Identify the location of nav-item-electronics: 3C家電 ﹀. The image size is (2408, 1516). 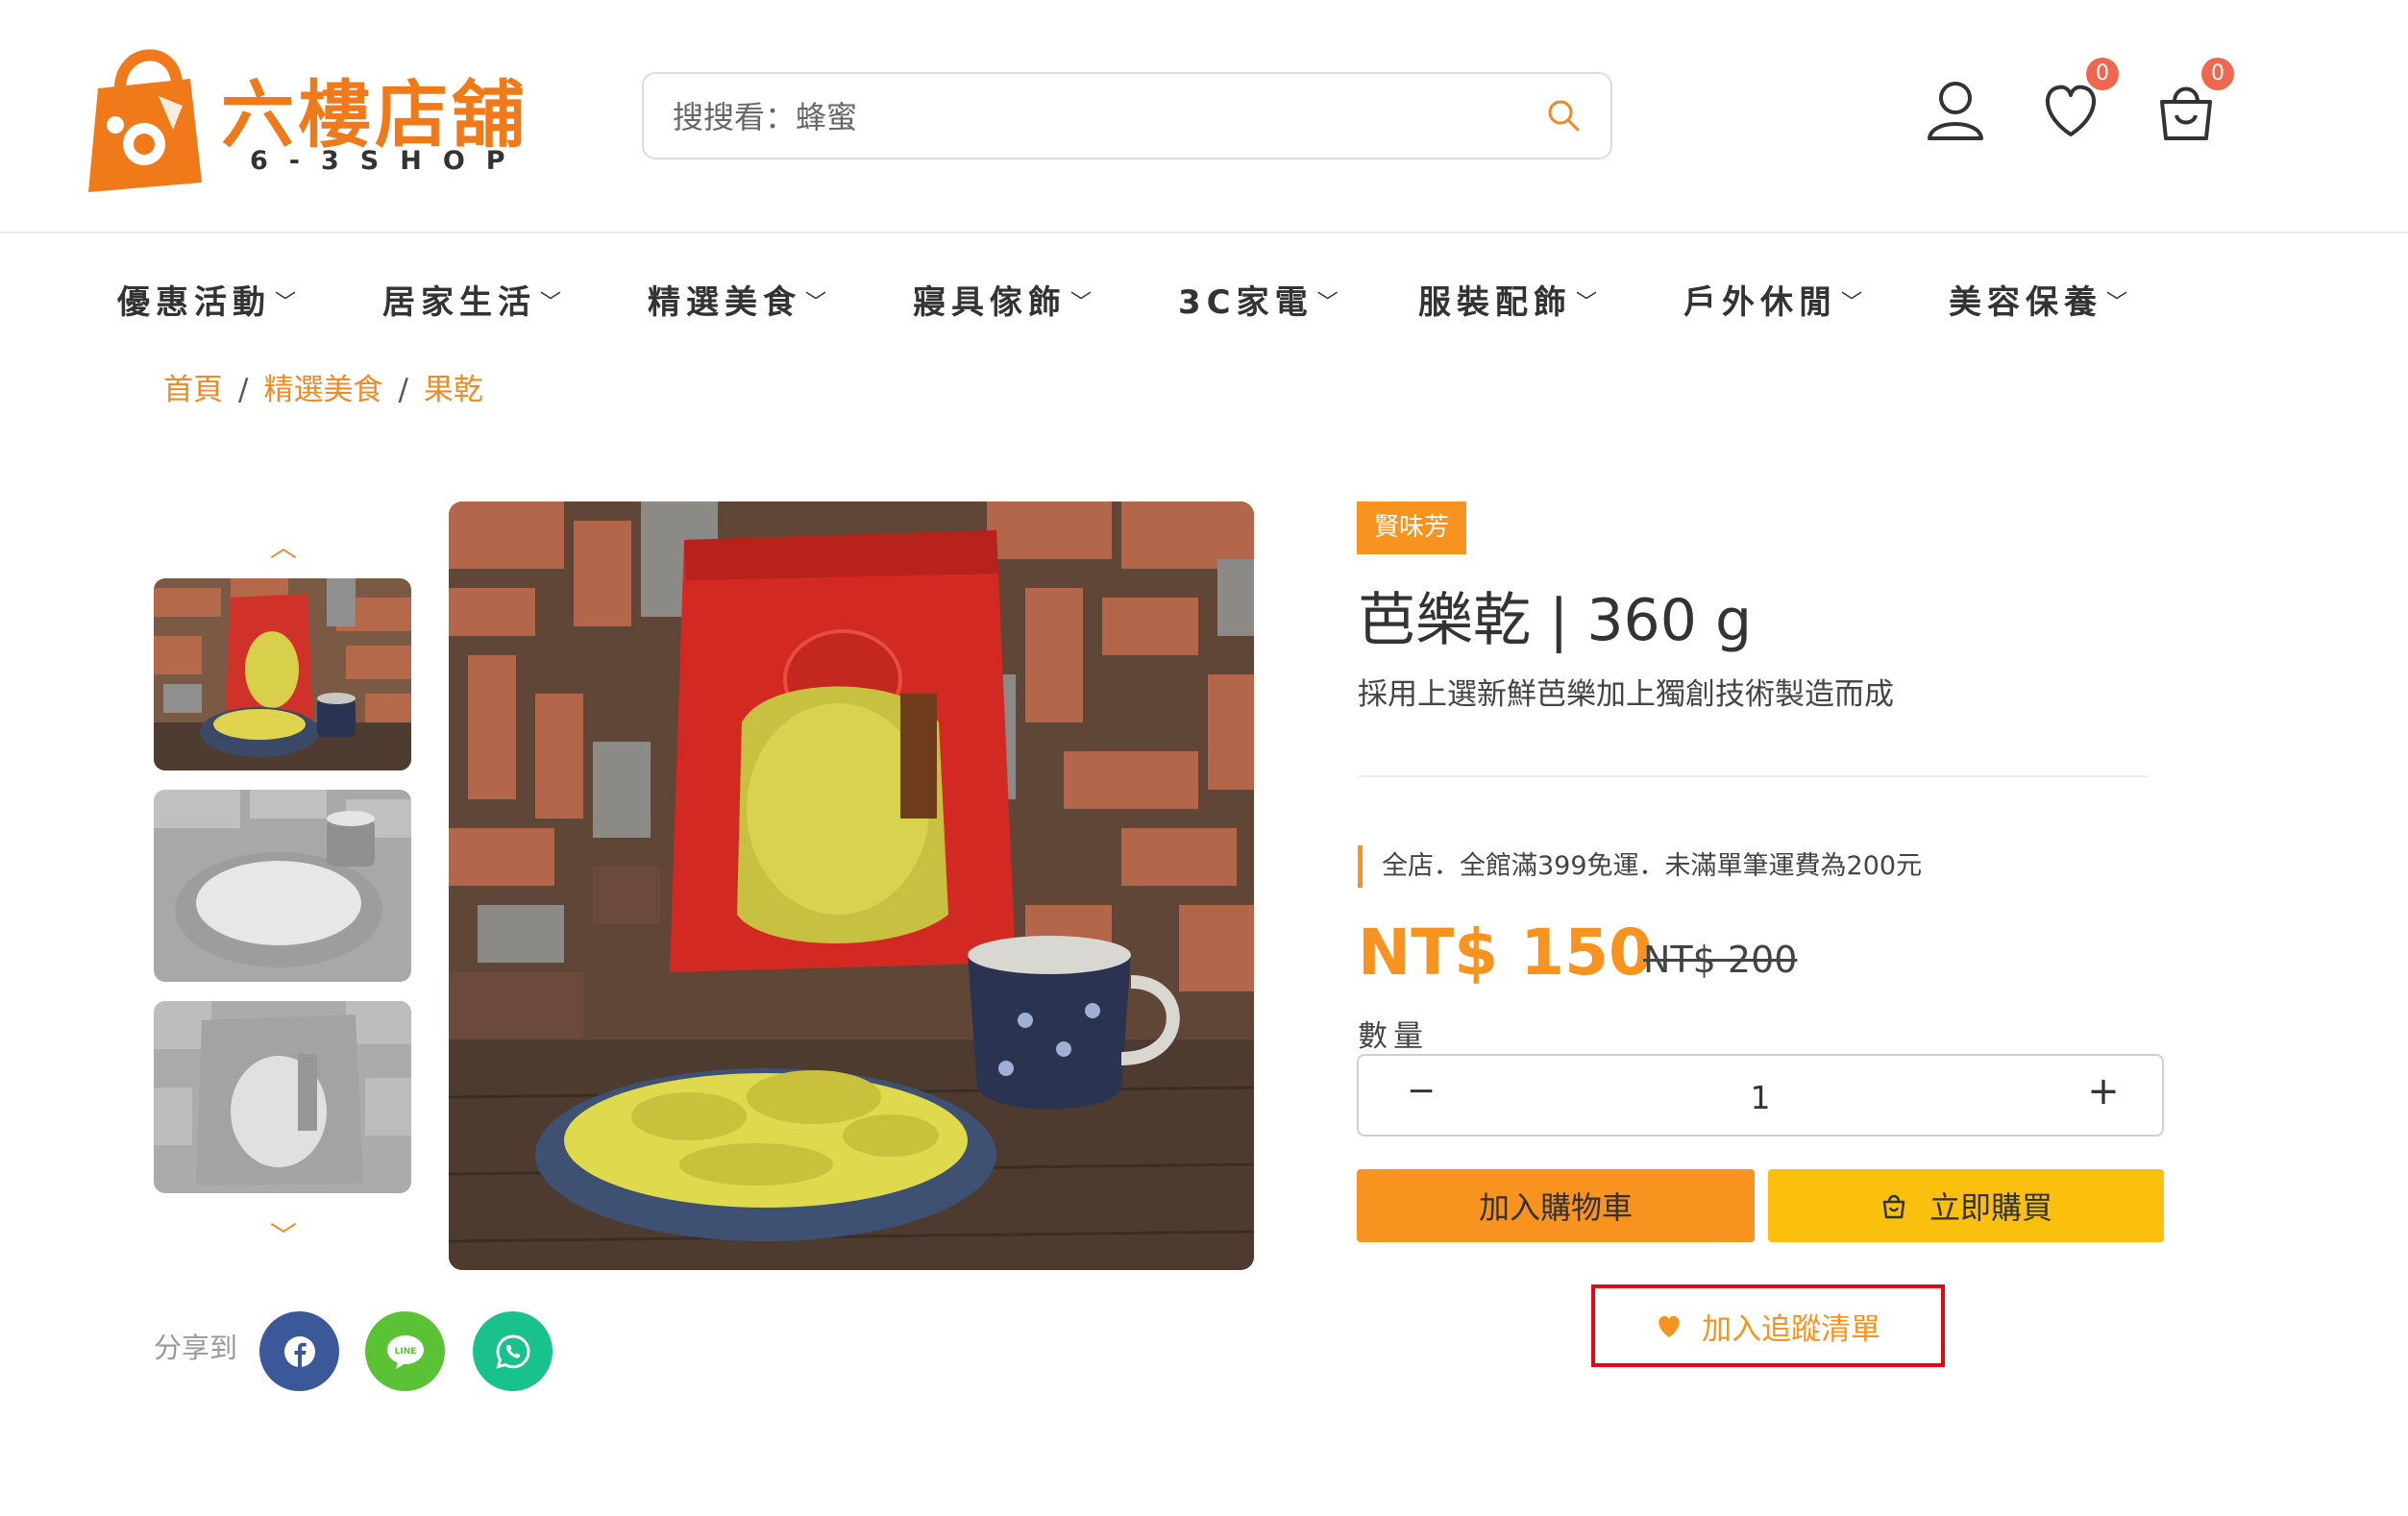
(1258, 300).